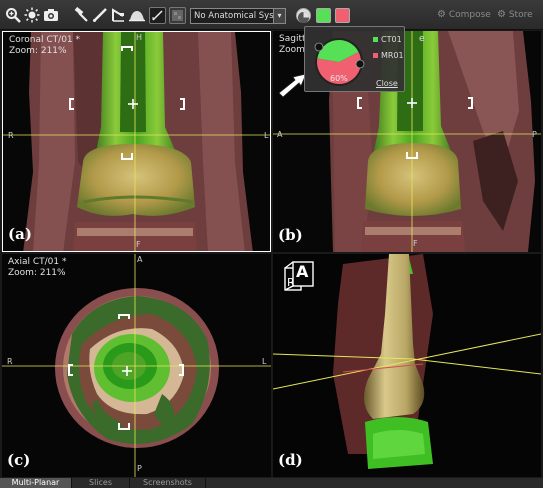 This screenshot has width=543, height=488. What do you see at coordinates (20, 234) in the screenshot?
I see `panel-label-a: (a)` at bounding box center [20, 234].